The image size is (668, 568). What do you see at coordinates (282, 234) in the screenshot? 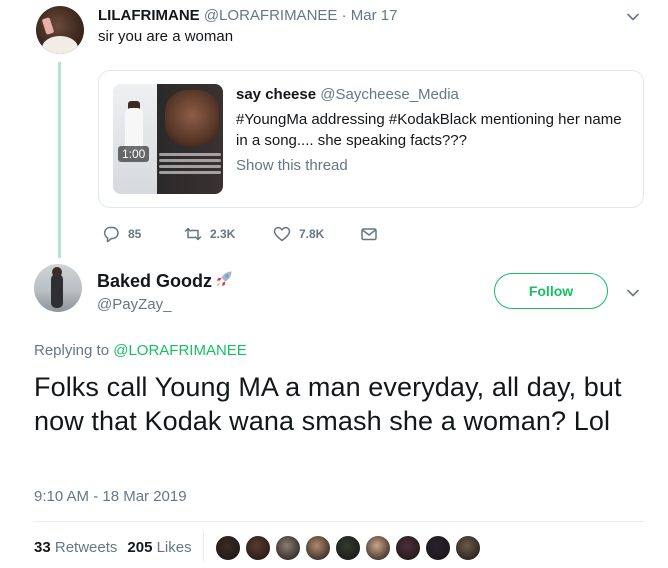
I see `heart-icon` at bounding box center [282, 234].